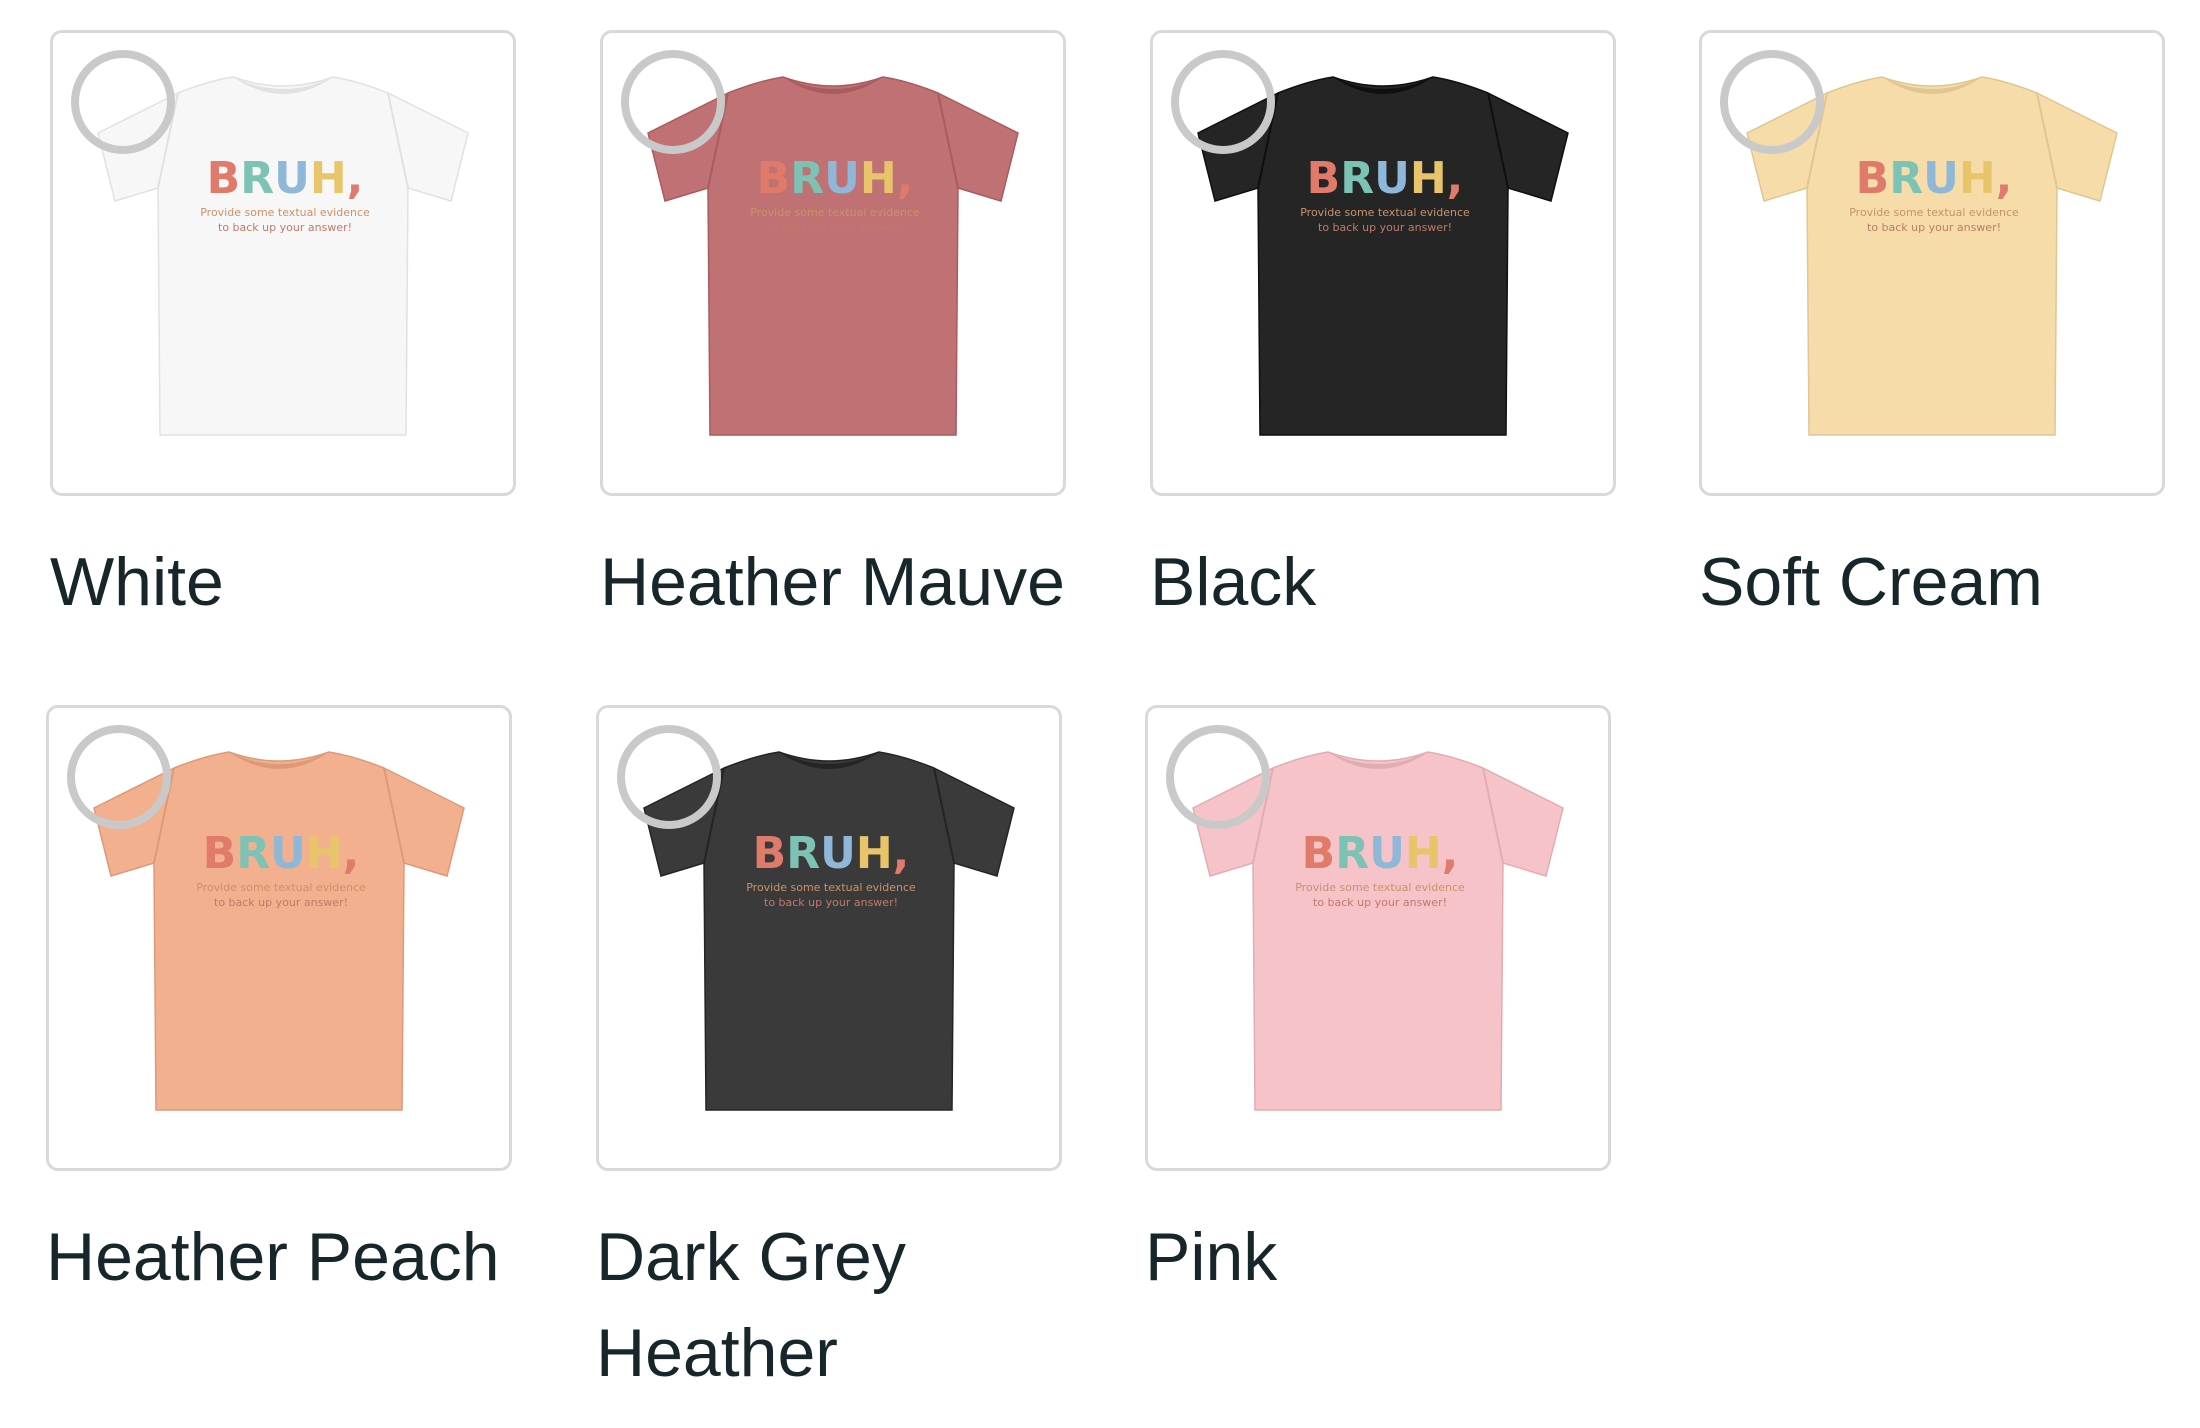  What do you see at coordinates (751, 1305) in the screenshot?
I see `color-option-label: Dark Grey Heather` at bounding box center [751, 1305].